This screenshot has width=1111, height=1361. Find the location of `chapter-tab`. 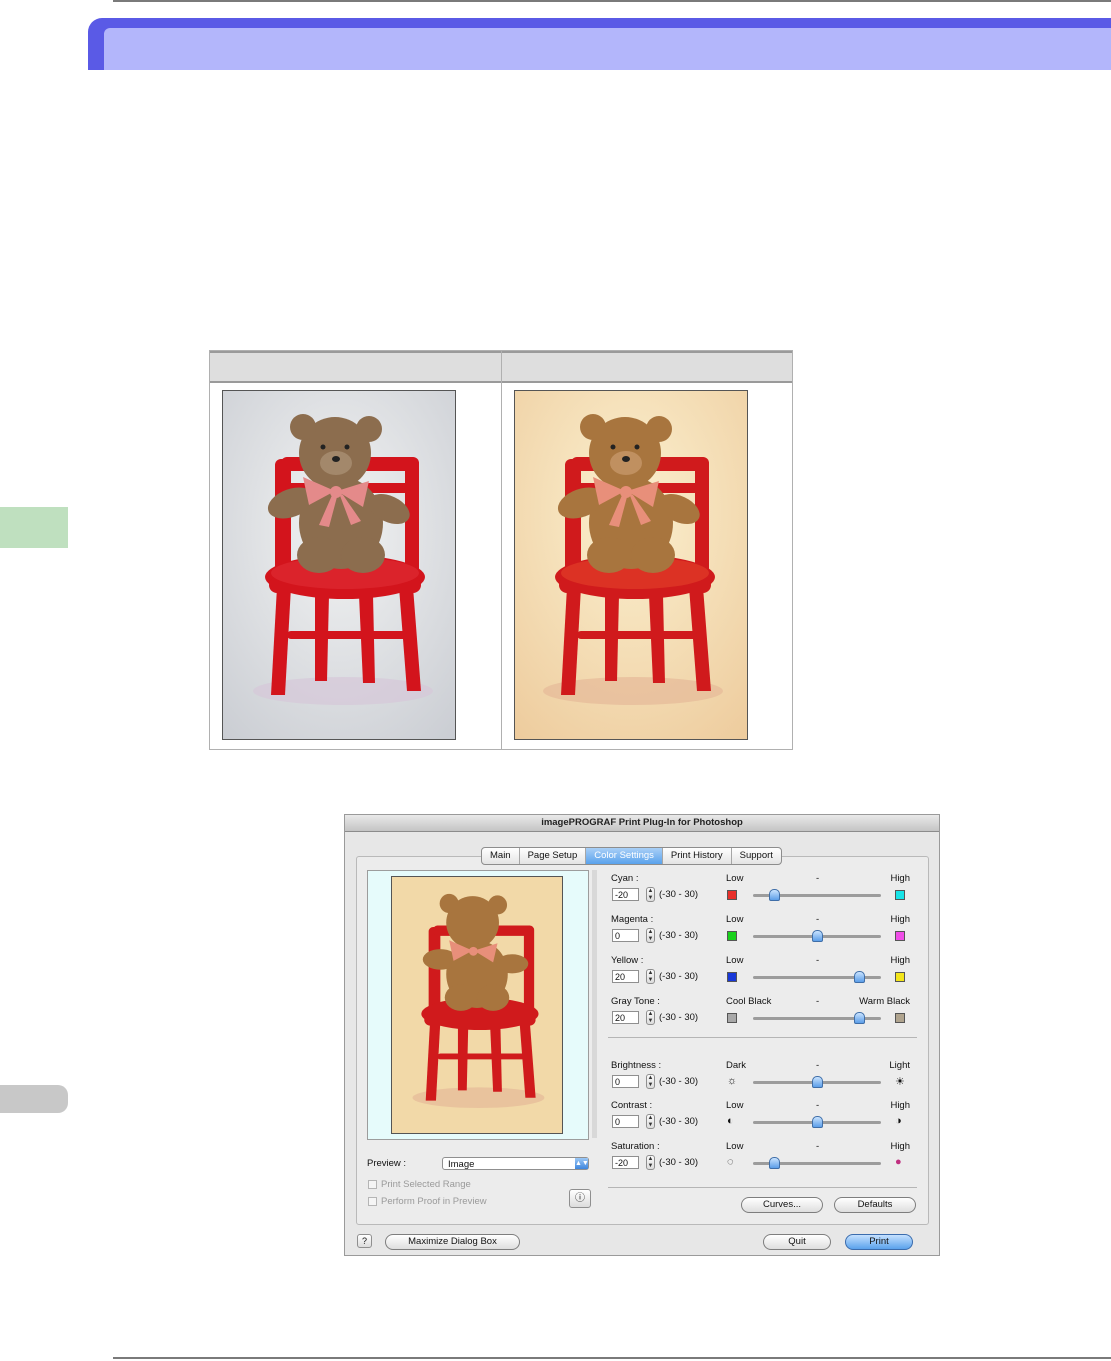

chapter-tab is located at coordinates (34, 527).